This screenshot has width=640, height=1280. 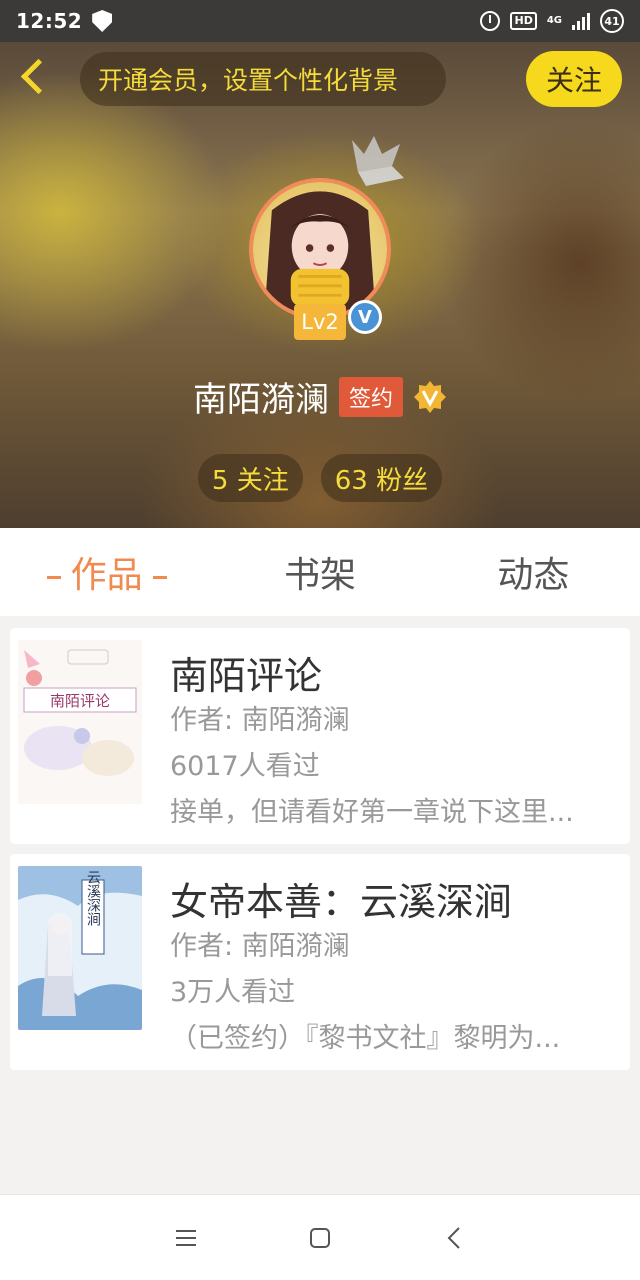 I want to click on book-title: 南陌评论, so click(x=246, y=676).